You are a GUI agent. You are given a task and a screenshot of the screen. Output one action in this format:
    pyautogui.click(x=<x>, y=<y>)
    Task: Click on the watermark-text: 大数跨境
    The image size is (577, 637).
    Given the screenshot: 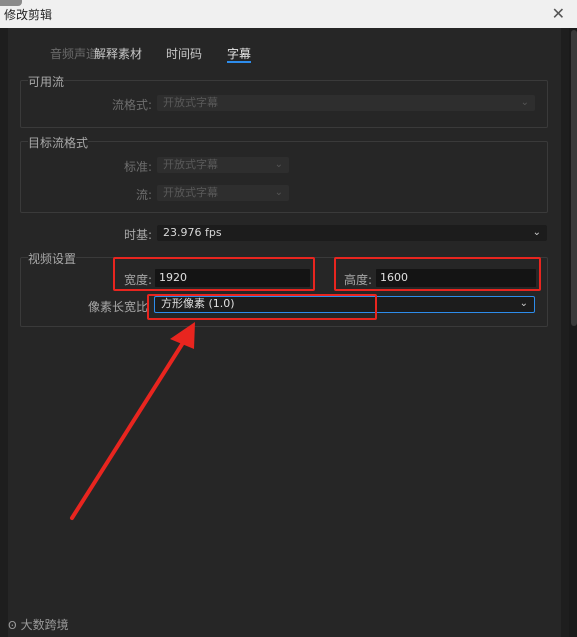 What is the action you would take?
    pyautogui.click(x=44, y=625)
    